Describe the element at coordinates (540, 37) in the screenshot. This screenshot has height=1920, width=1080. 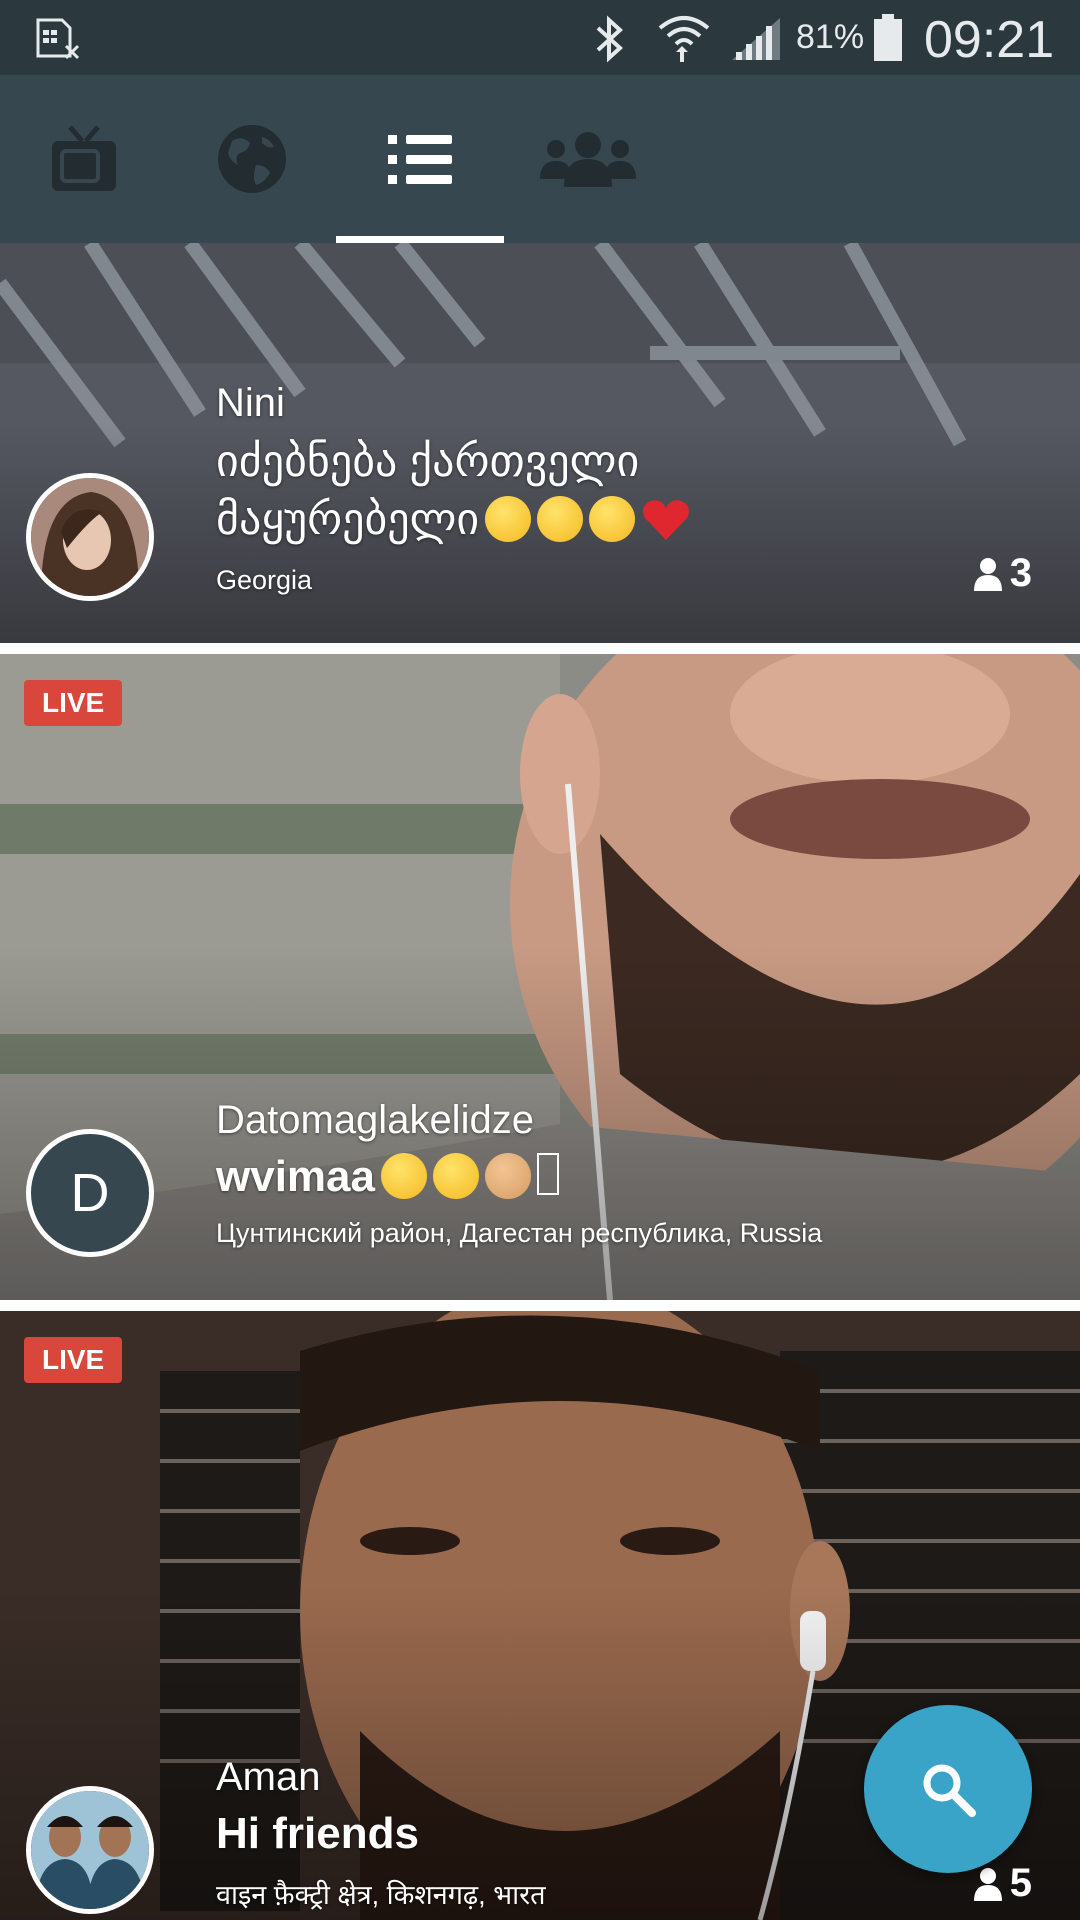
I see `status-bar: 81% 09:21` at that location.